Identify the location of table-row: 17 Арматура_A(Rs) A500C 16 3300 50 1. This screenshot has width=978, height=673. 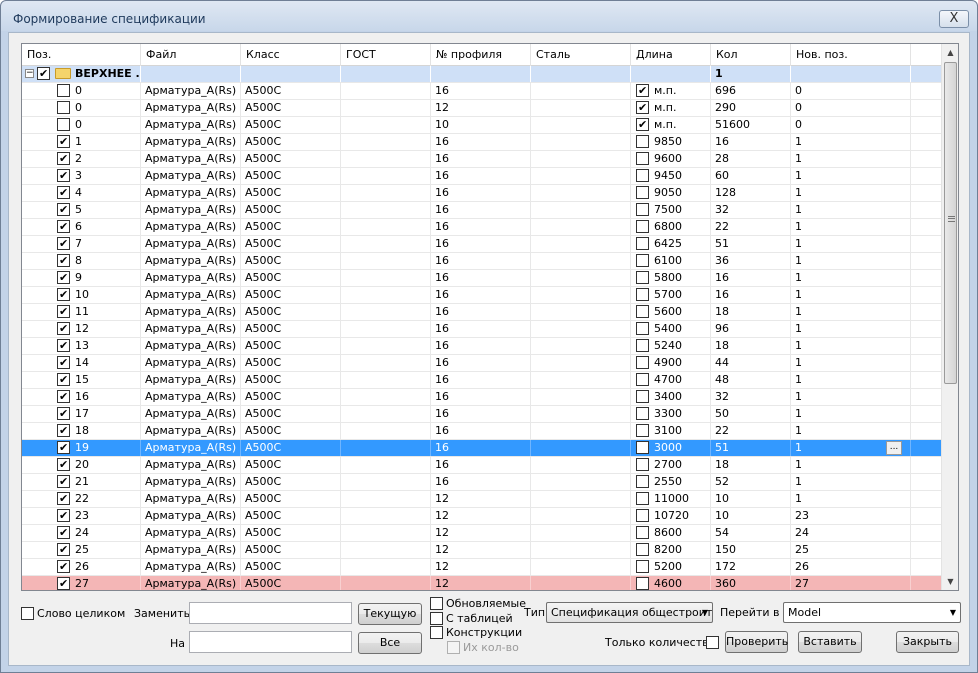
(482, 414).